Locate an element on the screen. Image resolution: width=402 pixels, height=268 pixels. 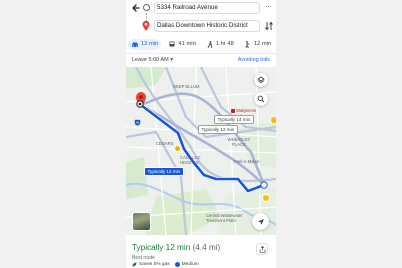
leaf-icon is located at coordinates (134, 264).